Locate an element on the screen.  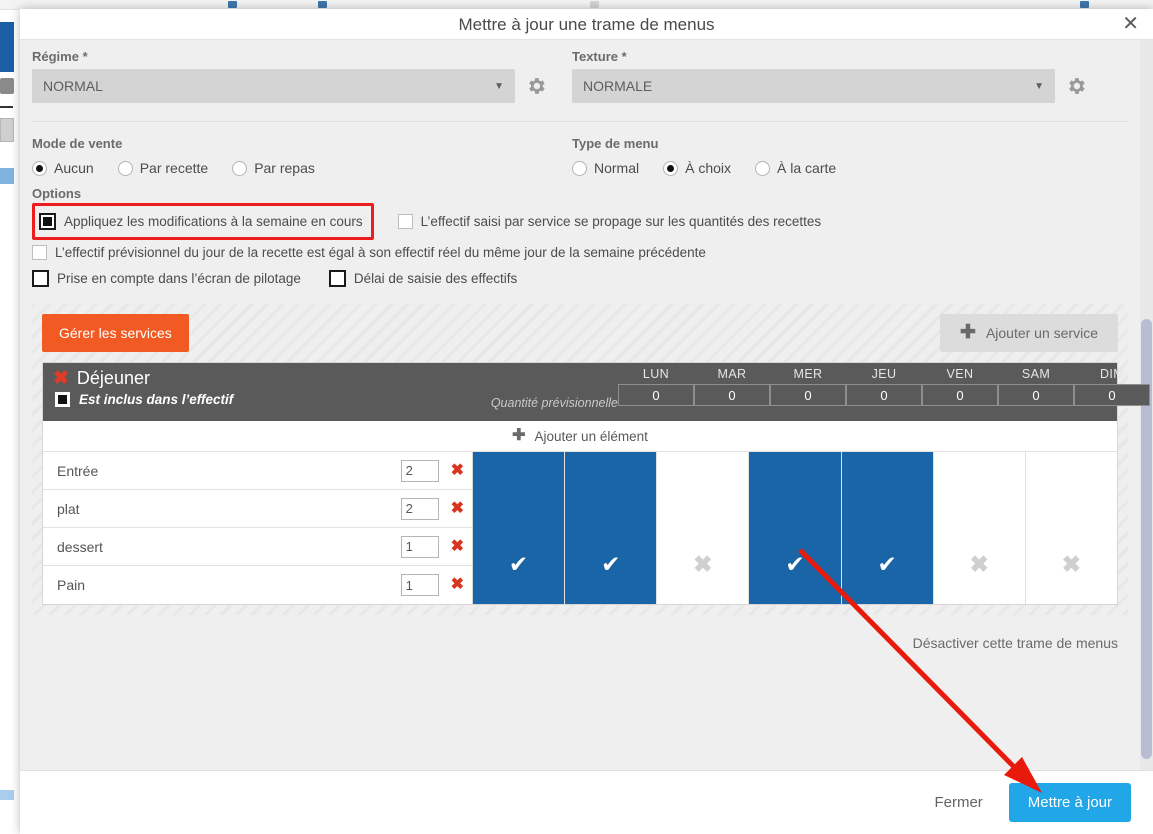
background-sidebar-icon is located at coordinates (7, 86).